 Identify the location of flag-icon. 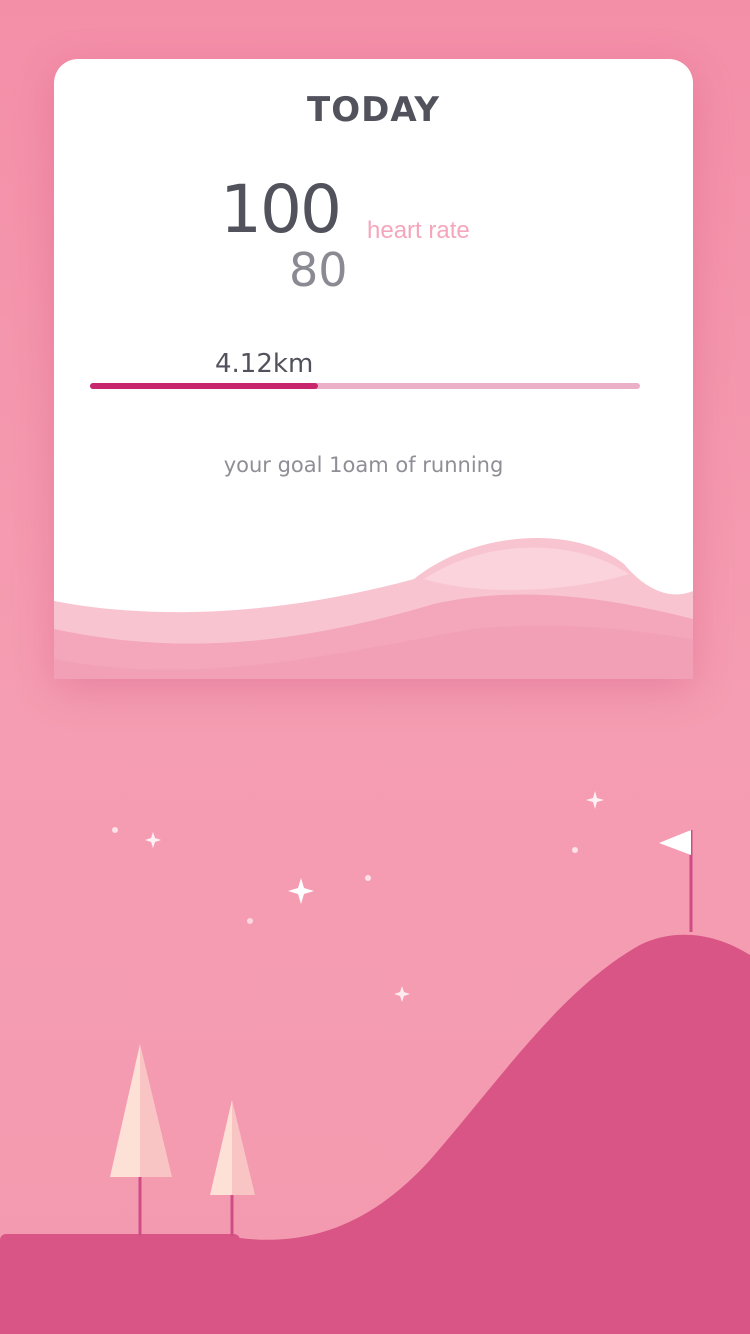
(676, 881).